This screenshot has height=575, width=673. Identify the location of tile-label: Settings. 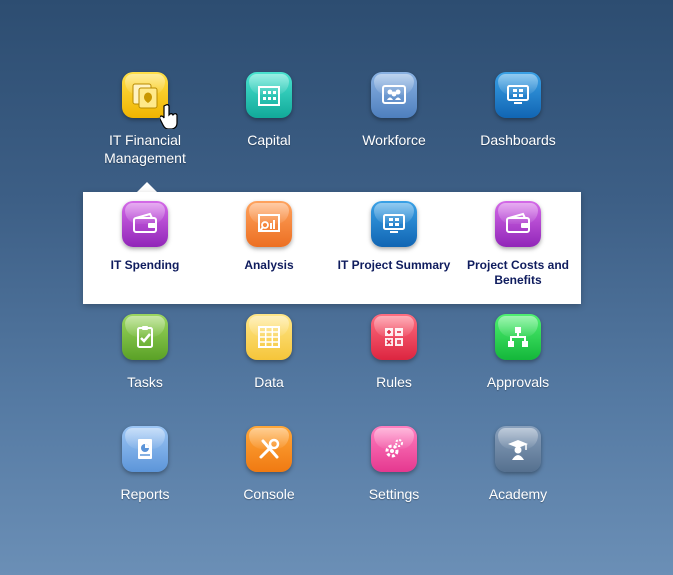
(394, 494).